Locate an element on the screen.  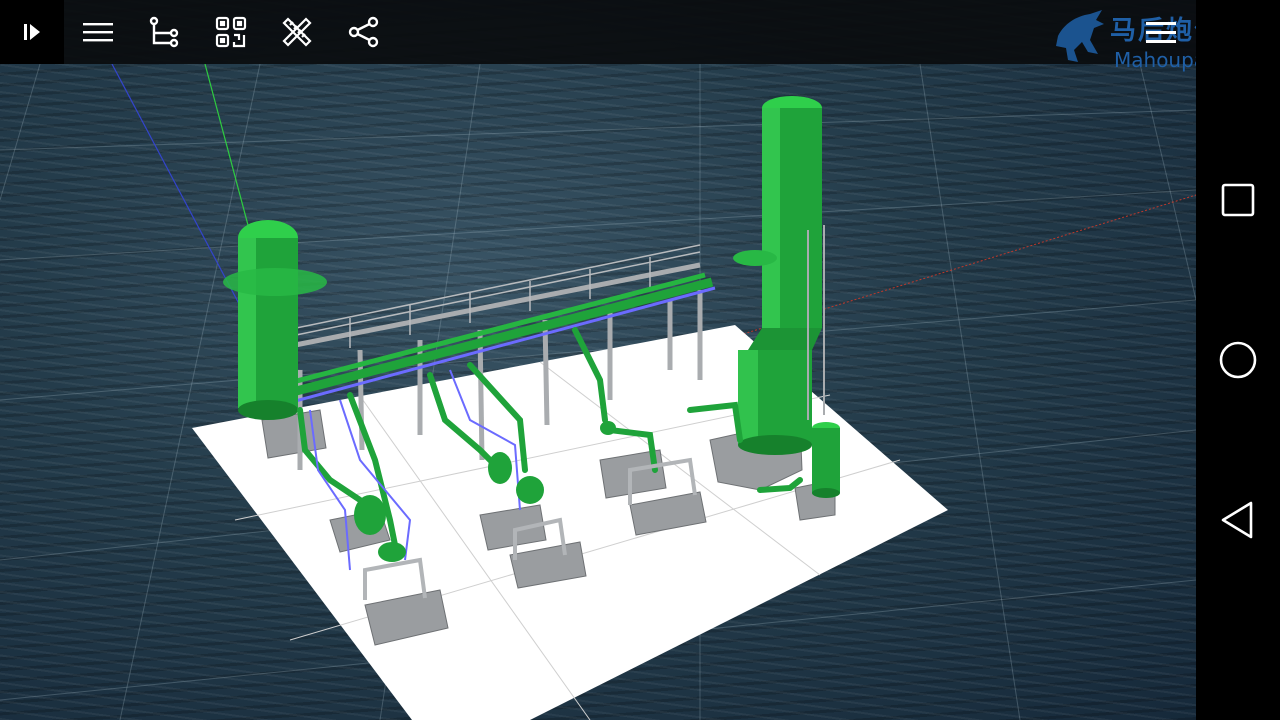
tree-icon is located at coordinates (164, 32).